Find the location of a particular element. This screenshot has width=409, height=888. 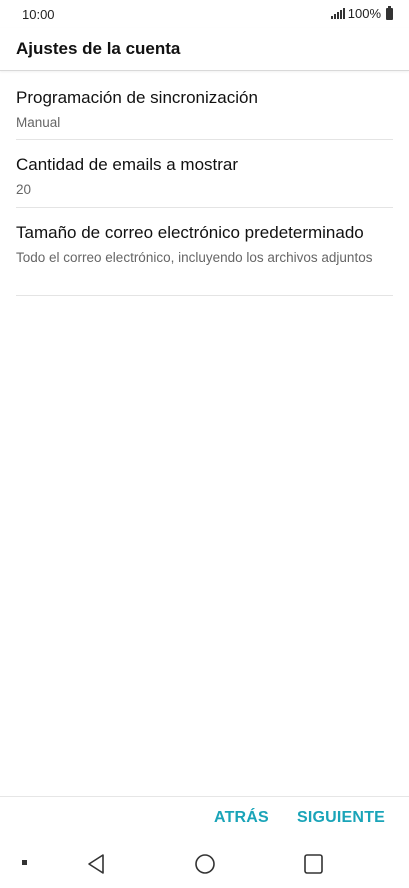

battery-icon is located at coordinates (389, 12).